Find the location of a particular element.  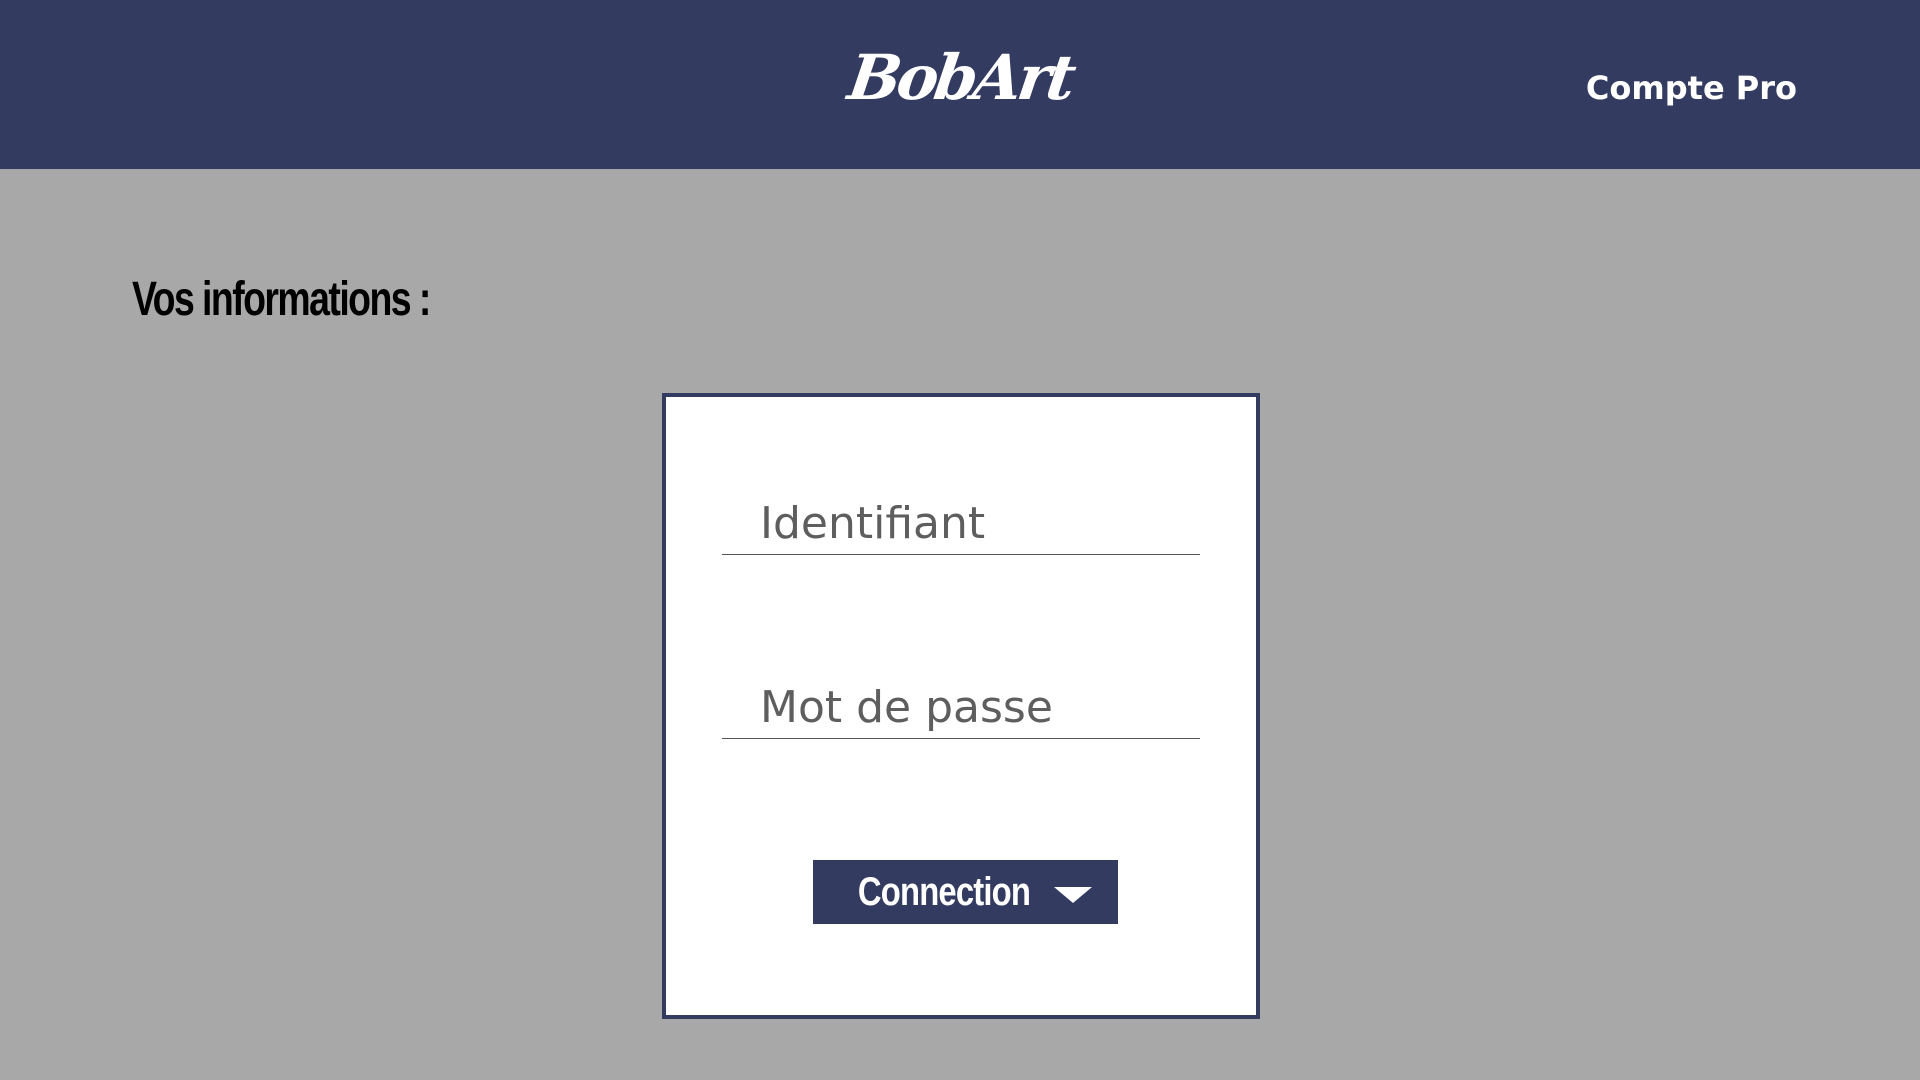

connection-button-label: Connection is located at coordinates (943, 891).